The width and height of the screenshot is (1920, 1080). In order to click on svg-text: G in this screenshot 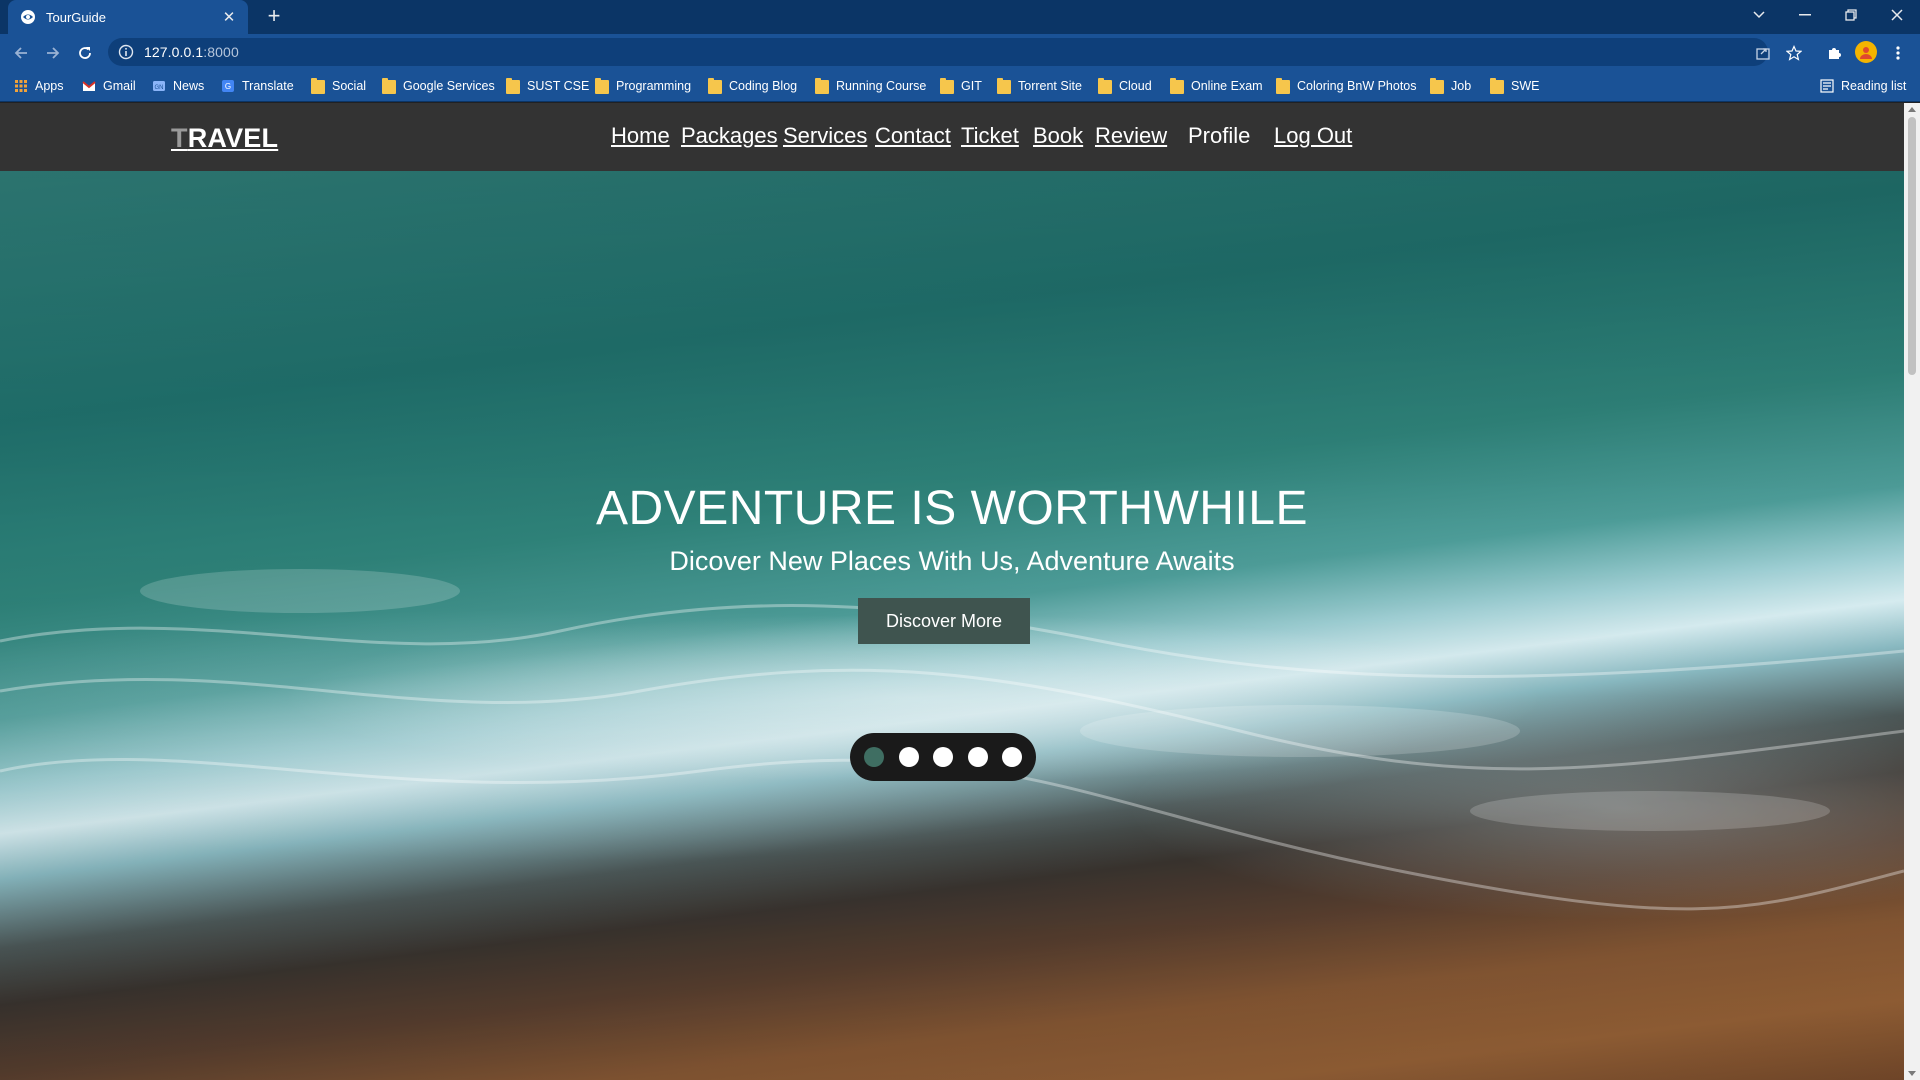, I will do `click(228, 86)`.